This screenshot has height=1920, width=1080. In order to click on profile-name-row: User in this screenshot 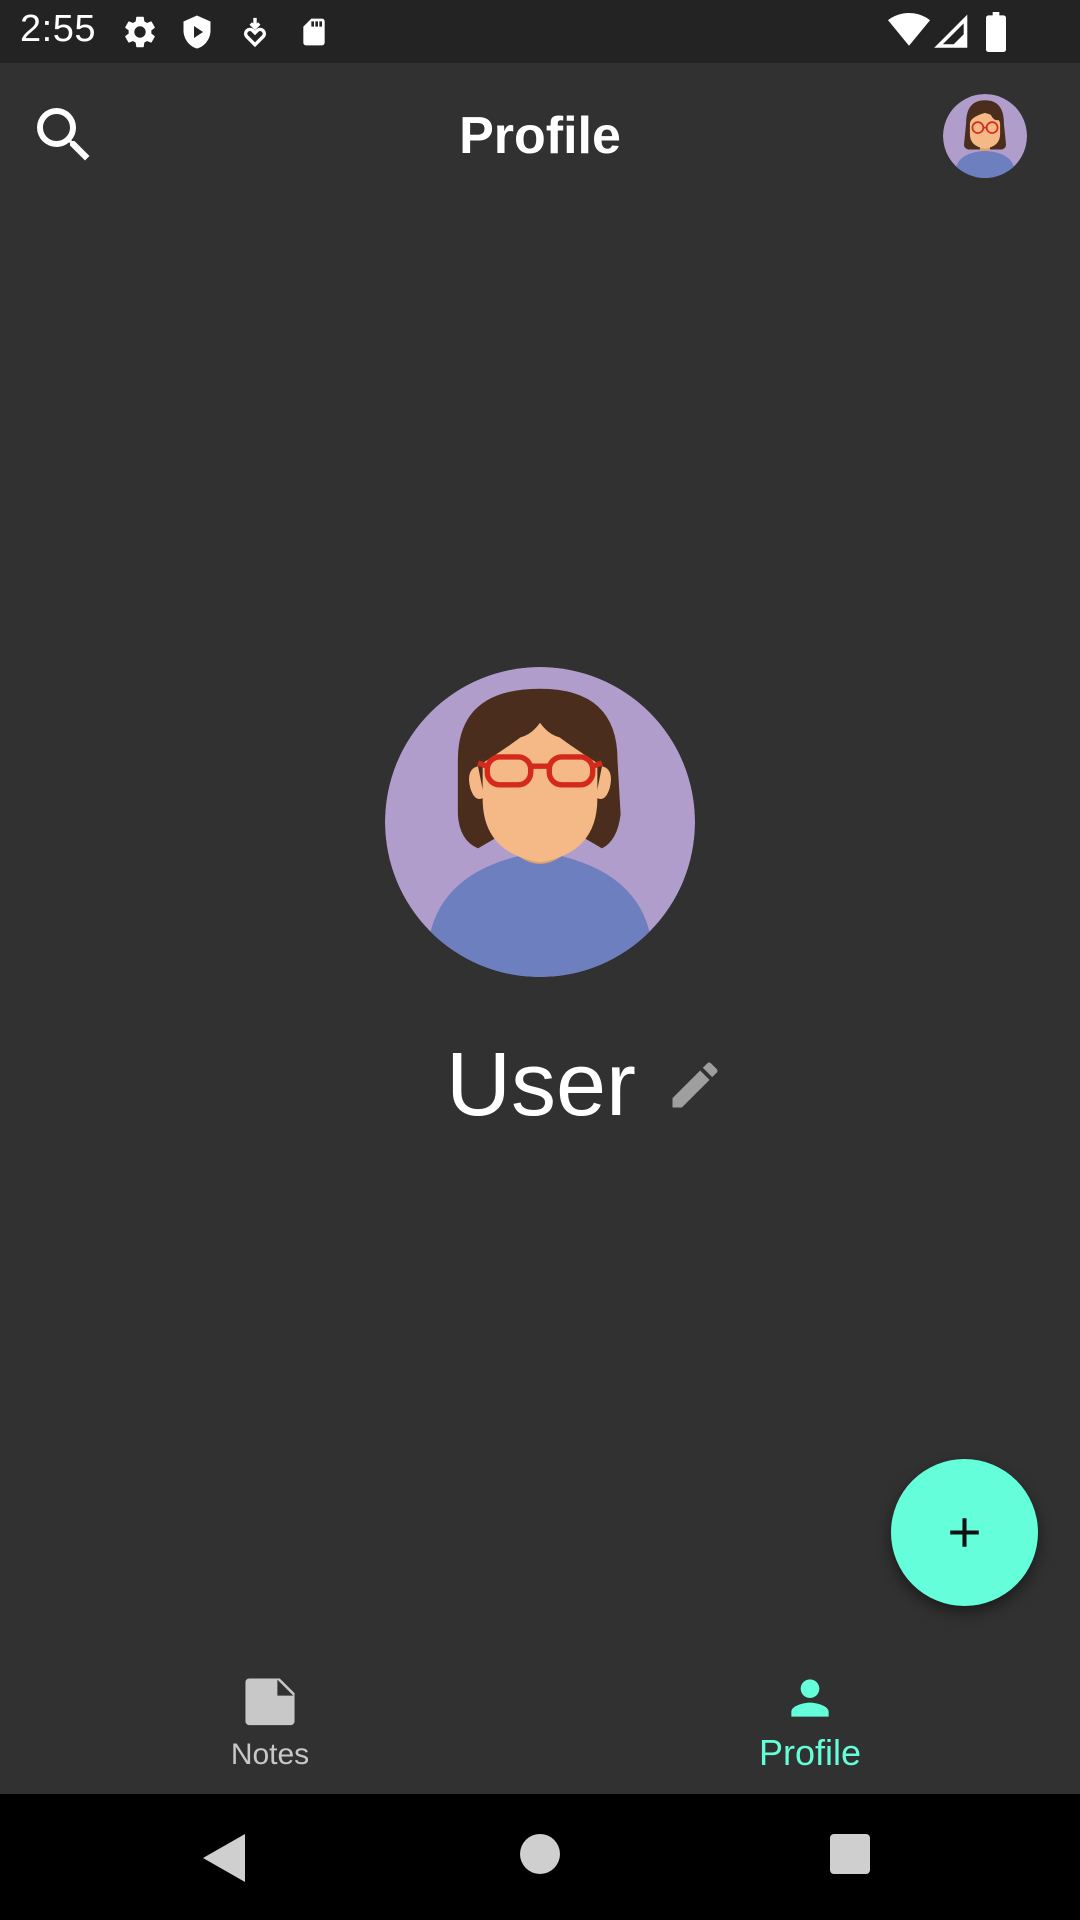, I will do `click(540, 1085)`.